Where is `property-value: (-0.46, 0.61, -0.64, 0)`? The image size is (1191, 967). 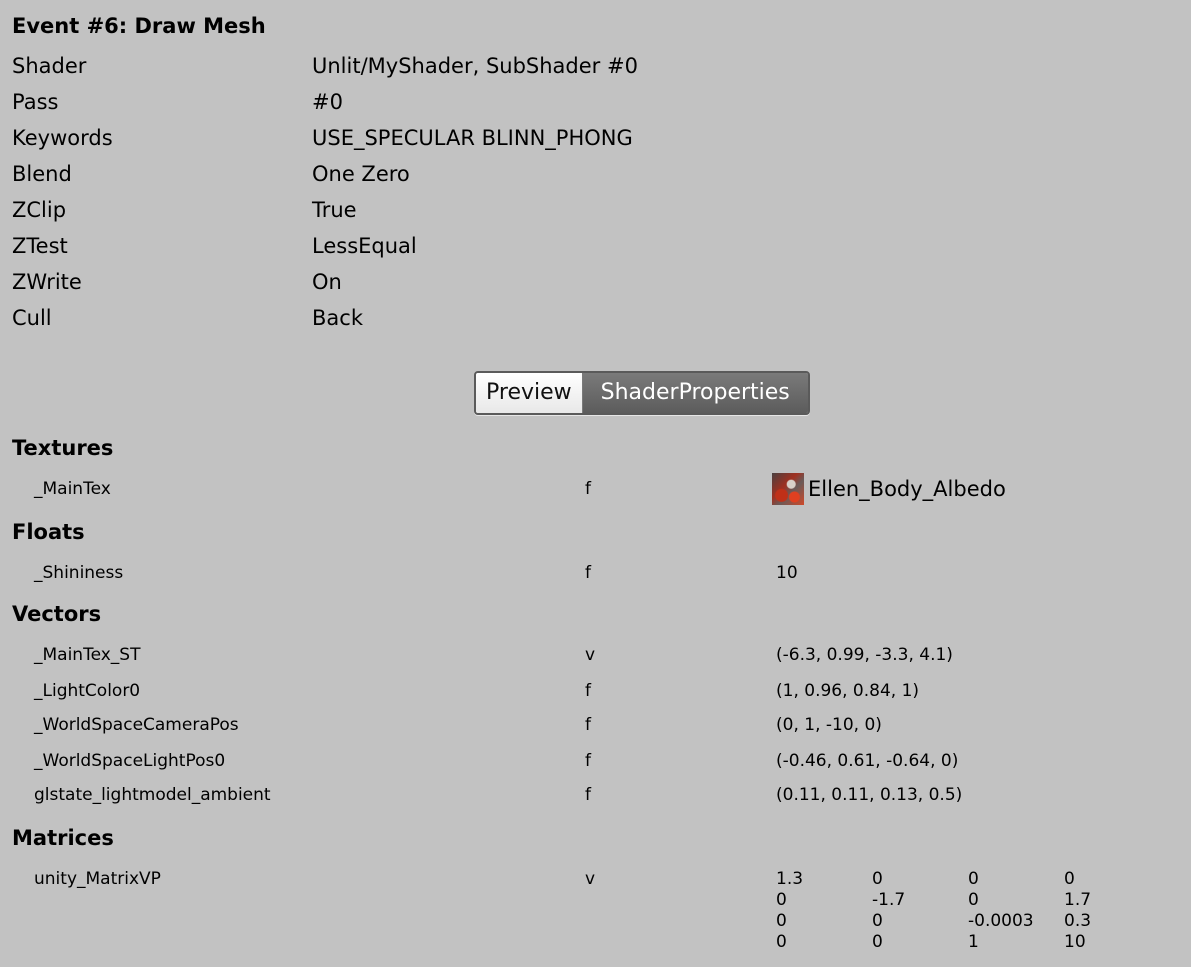 property-value: (-0.46, 0.61, -0.64, 0) is located at coordinates (867, 761).